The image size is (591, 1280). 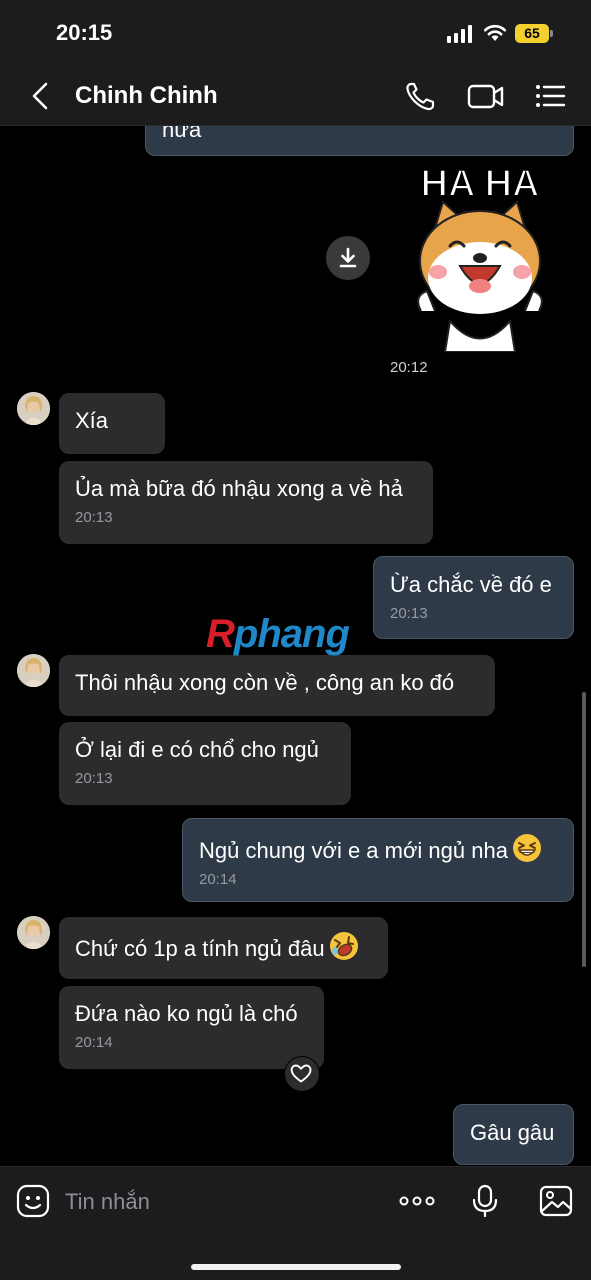 What do you see at coordinates (112, 423) in the screenshot?
I see `message-bubble-in: Xía` at bounding box center [112, 423].